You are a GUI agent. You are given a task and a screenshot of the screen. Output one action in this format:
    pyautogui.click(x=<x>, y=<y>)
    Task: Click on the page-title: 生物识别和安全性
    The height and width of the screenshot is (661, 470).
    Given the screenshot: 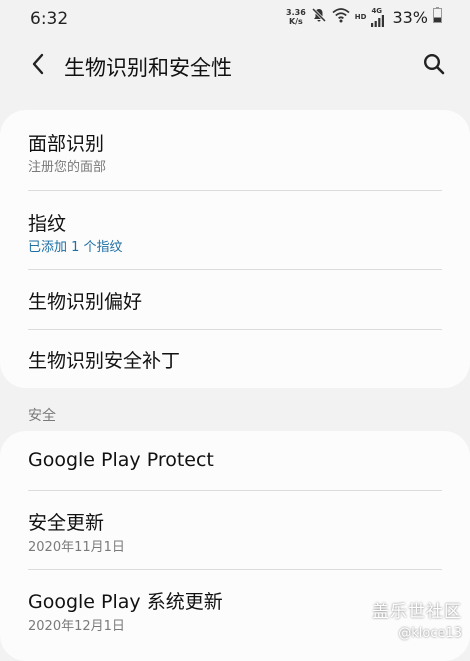 What is the action you would take?
    pyautogui.click(x=148, y=68)
    